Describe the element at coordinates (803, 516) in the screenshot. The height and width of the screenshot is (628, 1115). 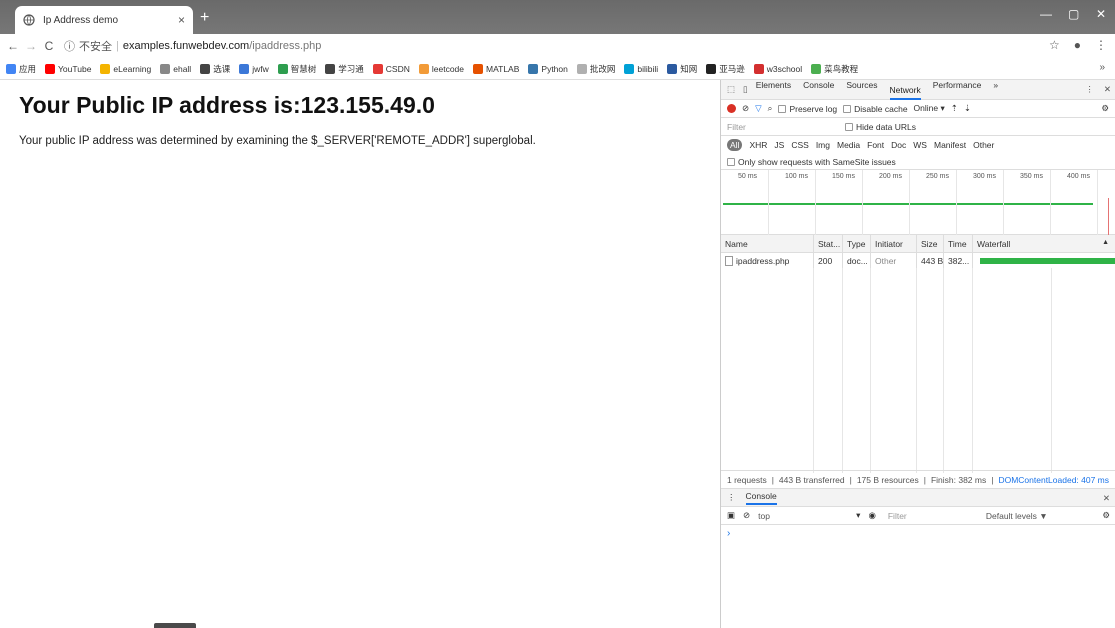
I see `context-select: top` at that location.